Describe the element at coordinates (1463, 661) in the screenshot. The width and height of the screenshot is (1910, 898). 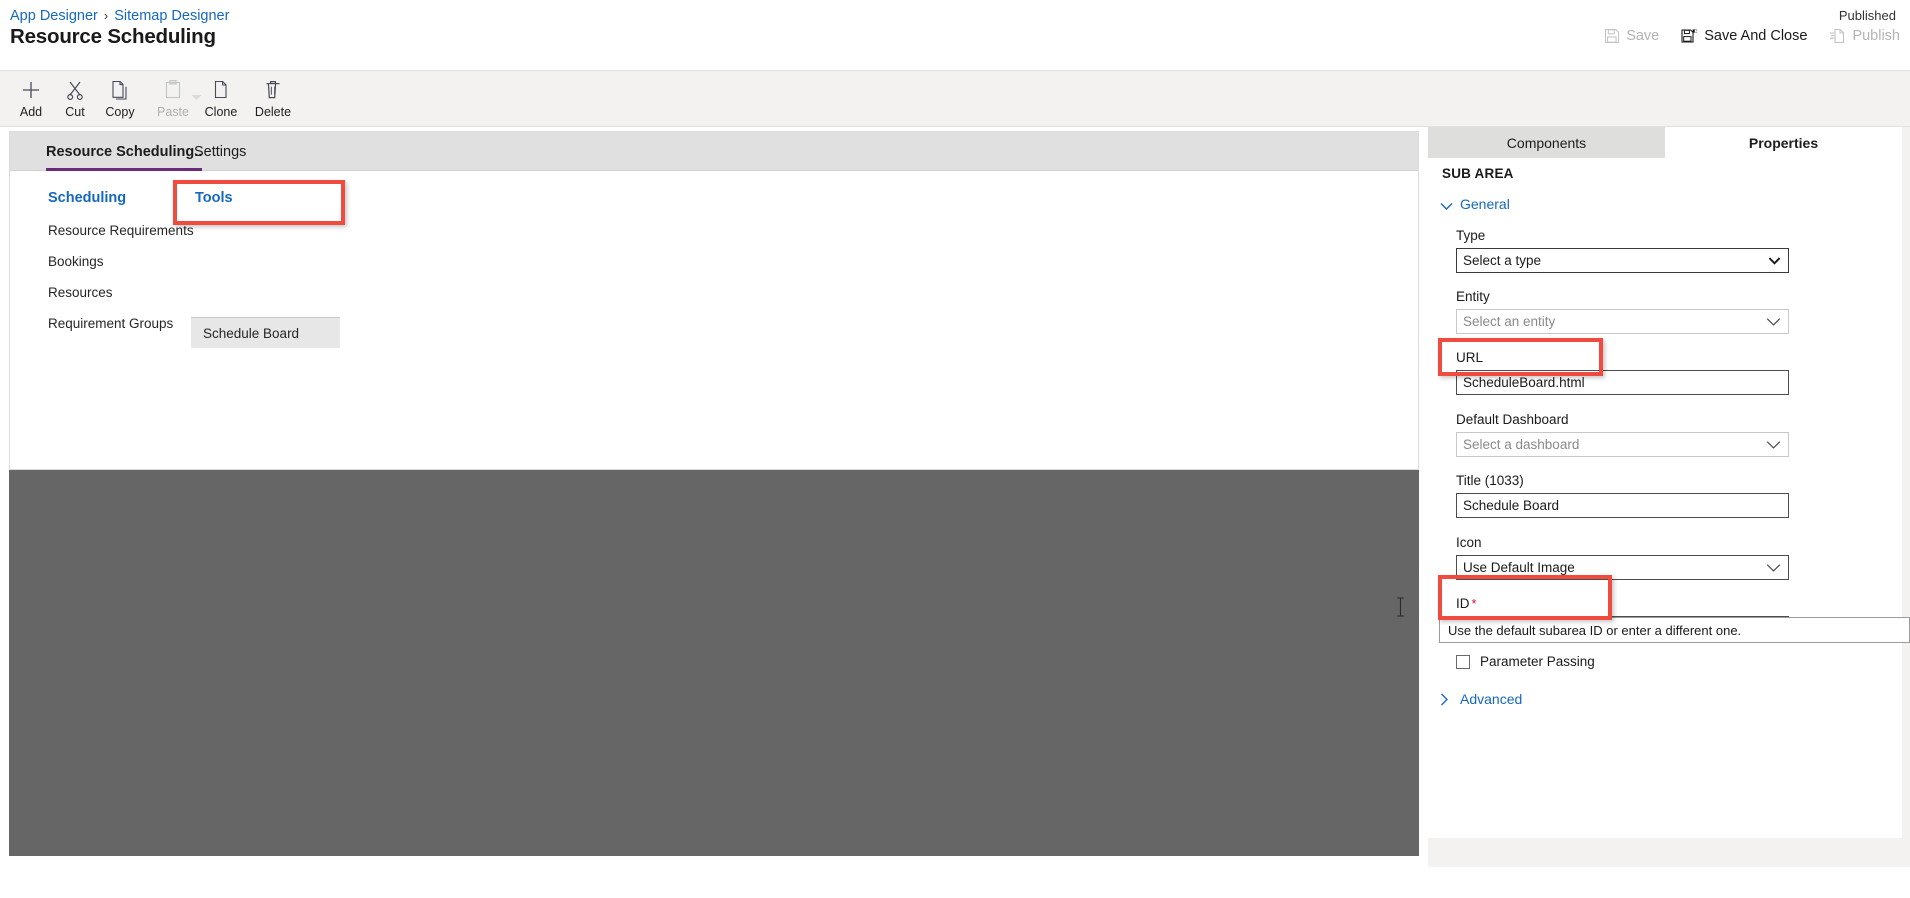
I see `parameter-passing-checkbox` at that location.